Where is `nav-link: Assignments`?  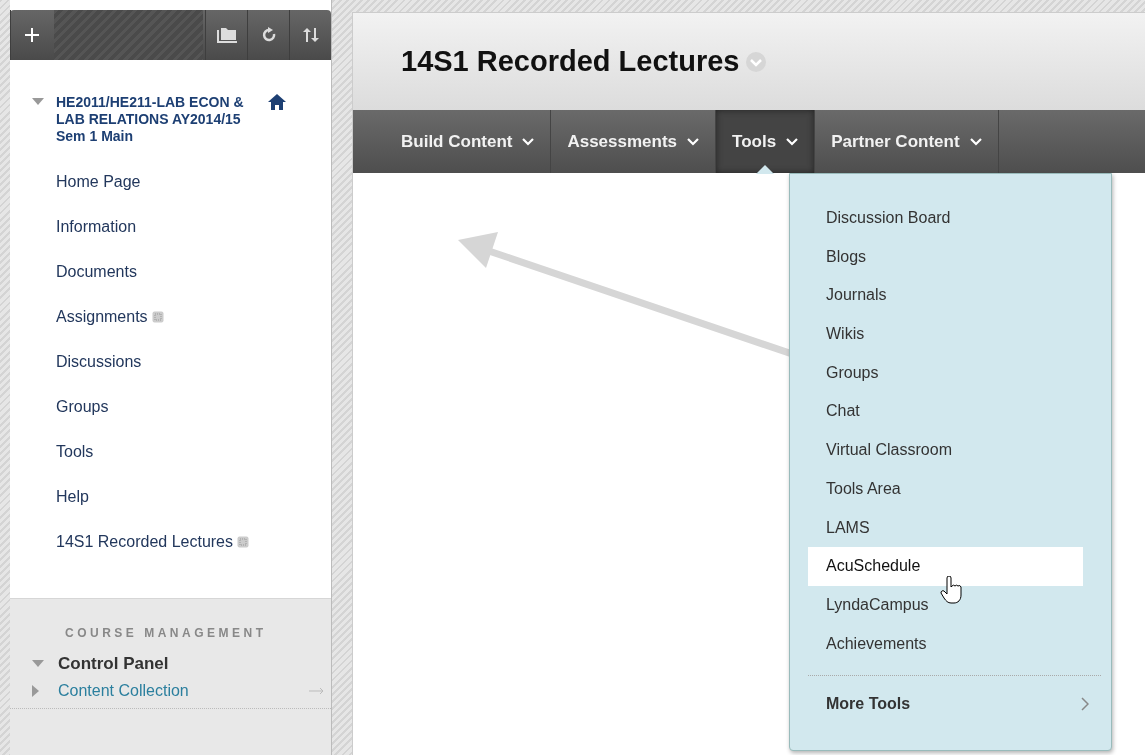
nav-link: Assignments is located at coordinates (102, 316).